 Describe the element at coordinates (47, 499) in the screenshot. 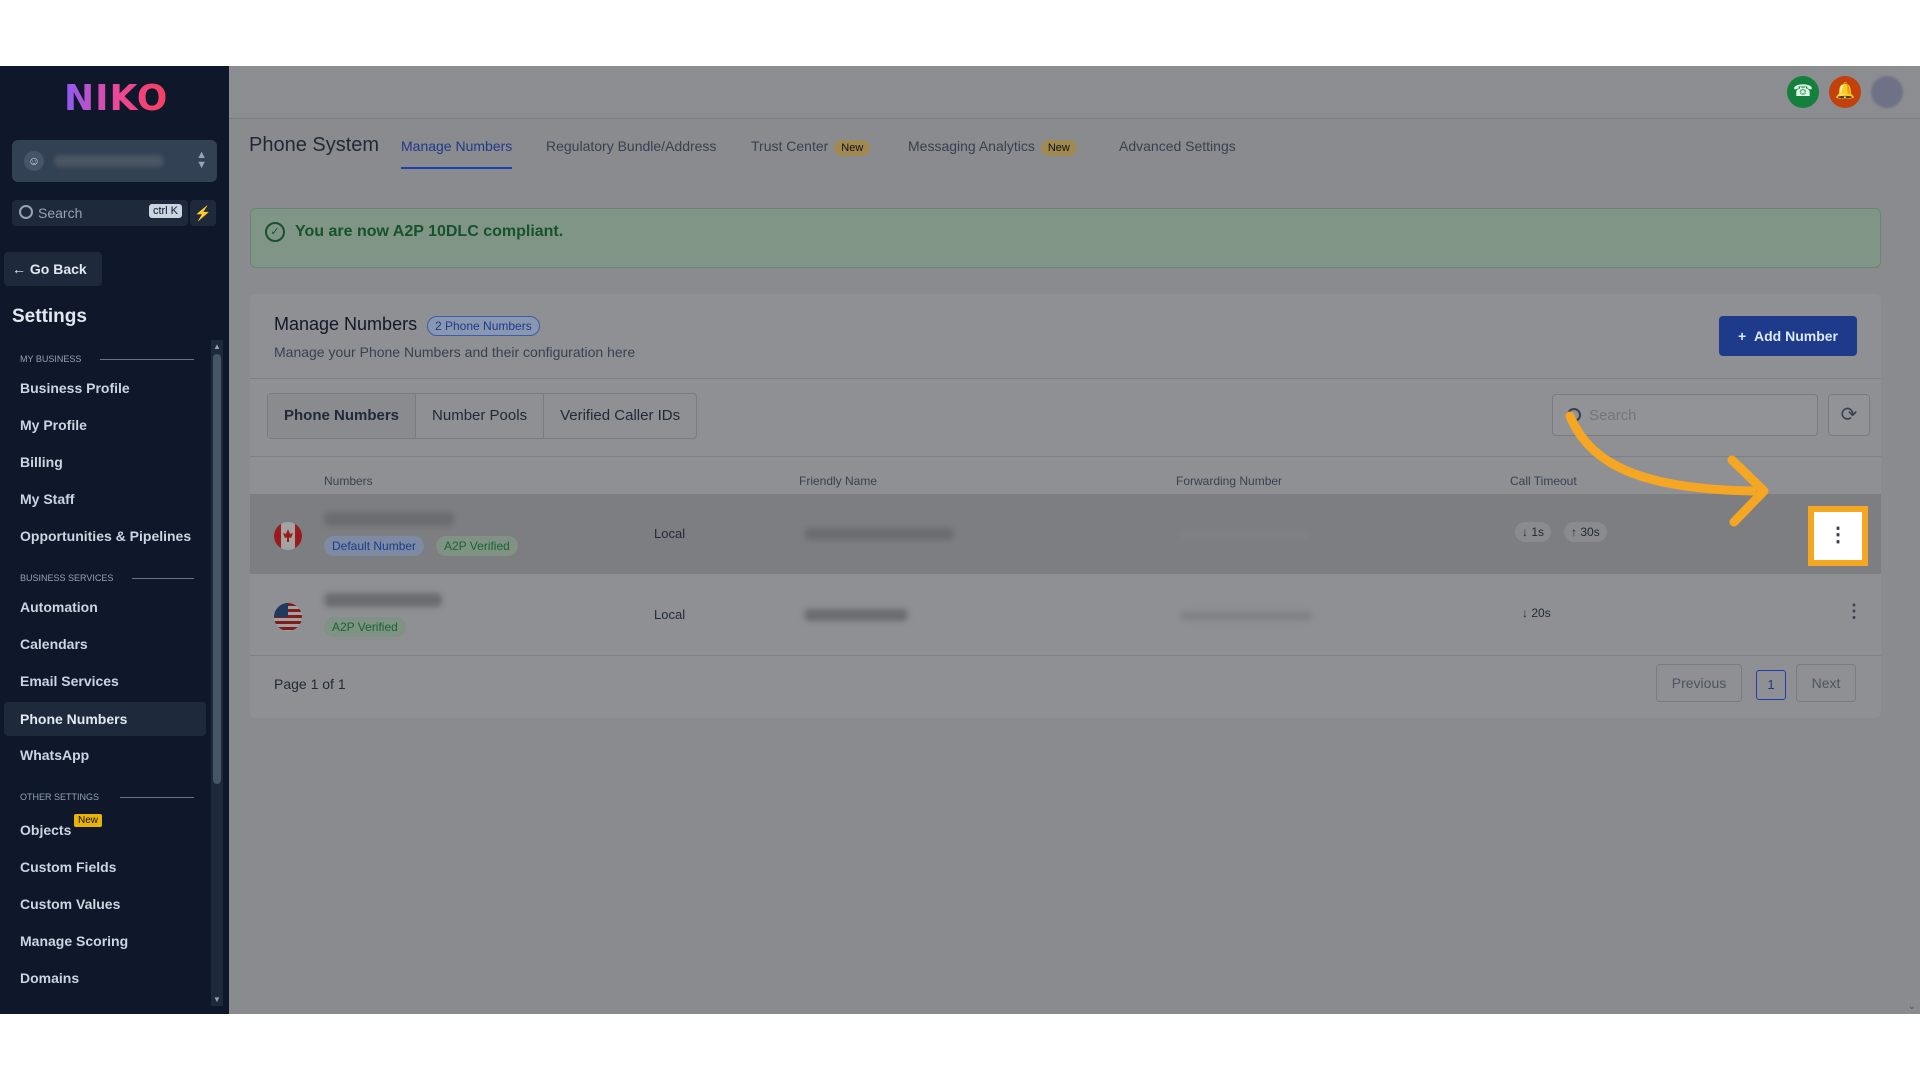

I see `sidebar-item-my-staff: My Staff` at that location.